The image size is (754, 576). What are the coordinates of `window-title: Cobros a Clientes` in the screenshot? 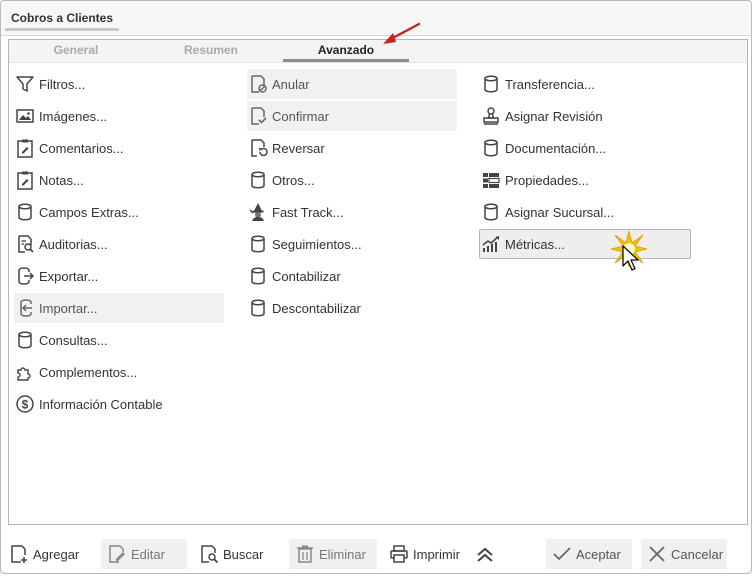 It's located at (62, 18).